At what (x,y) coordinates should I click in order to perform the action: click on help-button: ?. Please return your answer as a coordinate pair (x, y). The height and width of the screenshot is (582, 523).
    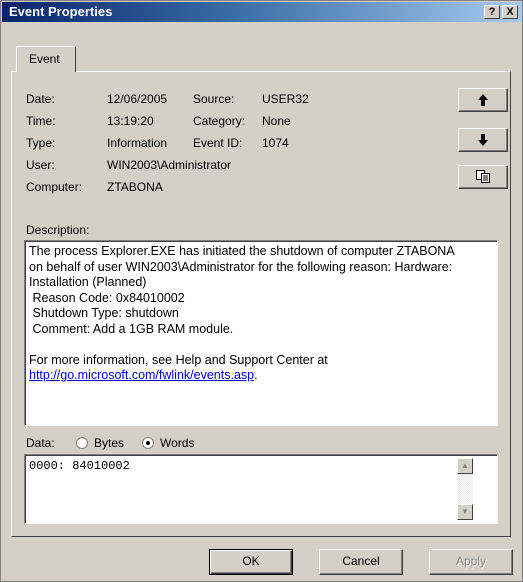
    Looking at the image, I should click on (492, 12).